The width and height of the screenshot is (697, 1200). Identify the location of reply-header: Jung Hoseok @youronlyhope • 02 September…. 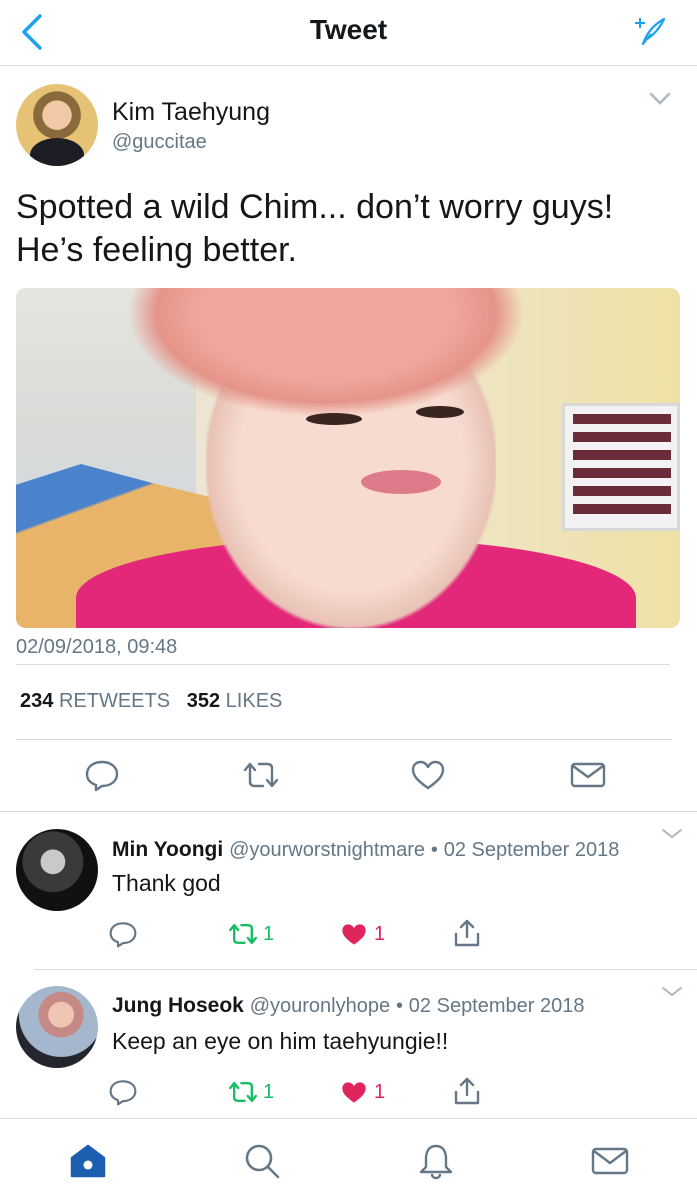
(348, 1006).